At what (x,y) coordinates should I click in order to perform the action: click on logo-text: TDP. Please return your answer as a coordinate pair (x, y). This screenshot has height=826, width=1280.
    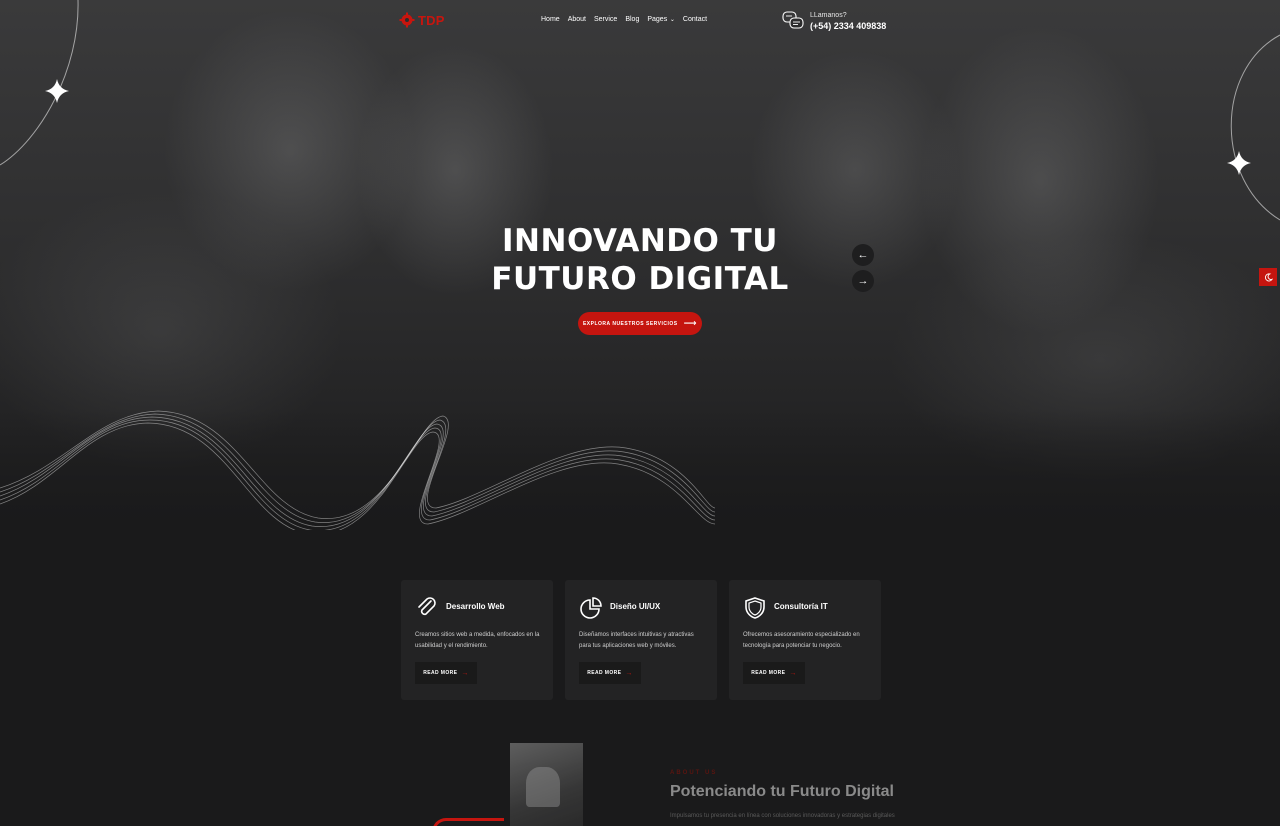
    Looking at the image, I should click on (431, 20).